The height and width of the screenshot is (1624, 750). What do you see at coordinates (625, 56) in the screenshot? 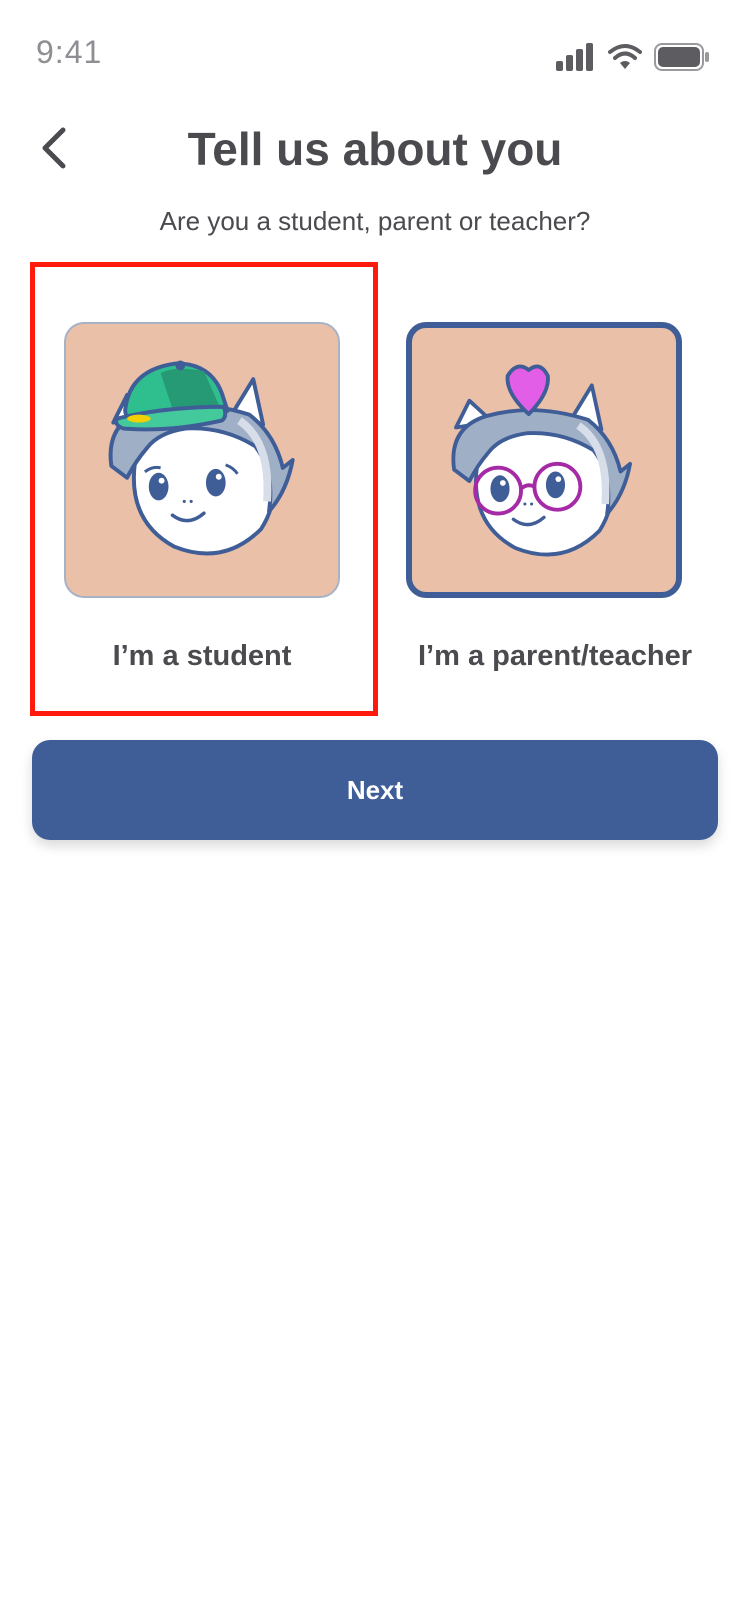
I see `wifi-icon` at bounding box center [625, 56].